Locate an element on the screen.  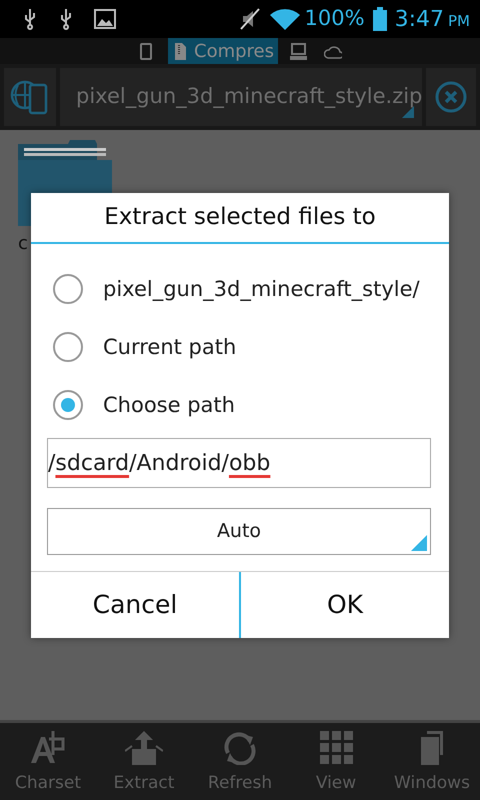
cancel-button: Cancel is located at coordinates (135, 605).